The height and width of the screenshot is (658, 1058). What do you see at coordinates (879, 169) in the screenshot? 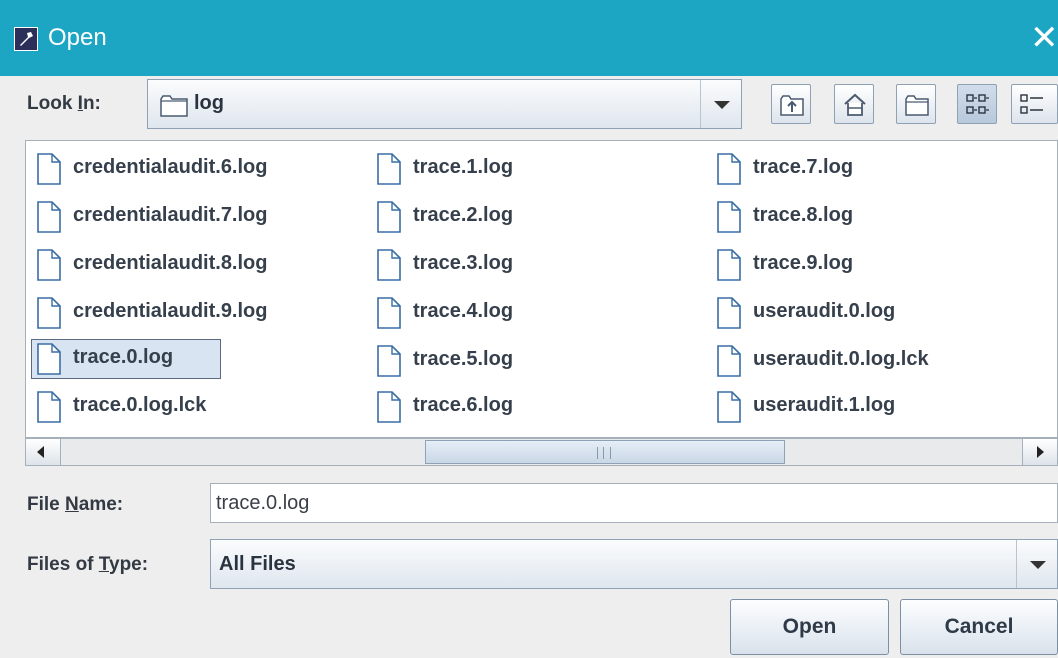
I see `list-item: trace.7.log` at bounding box center [879, 169].